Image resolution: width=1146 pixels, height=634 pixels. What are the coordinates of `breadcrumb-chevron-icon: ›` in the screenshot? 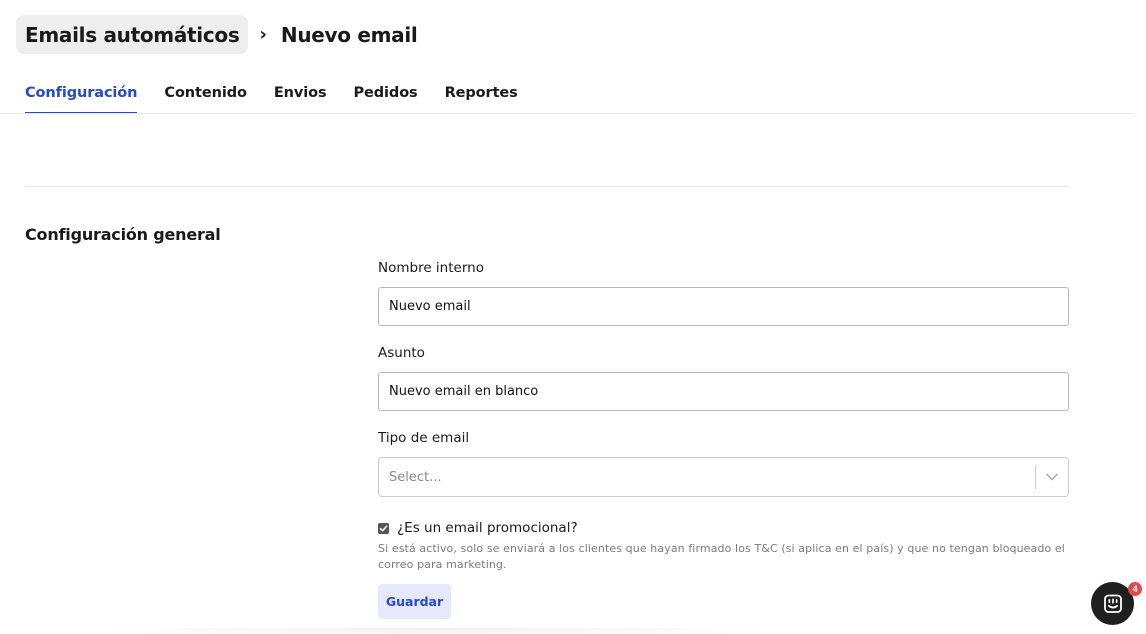 It's located at (263, 34).